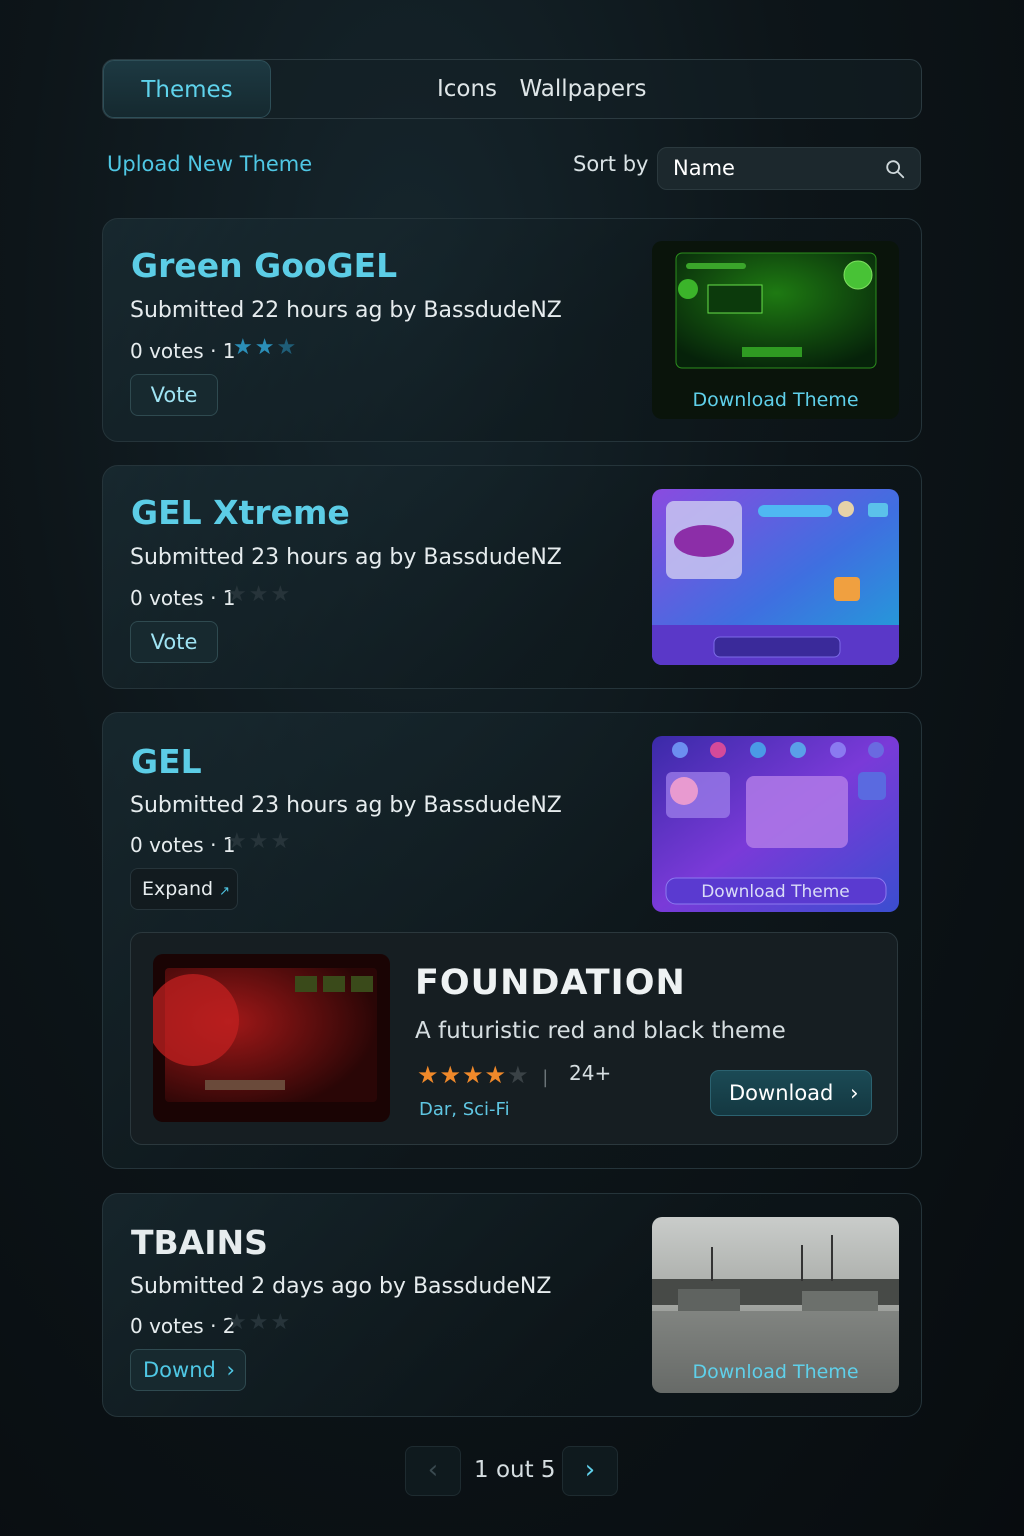 The width and height of the screenshot is (1024, 1536). I want to click on theme-preview-image, so click(775, 577).